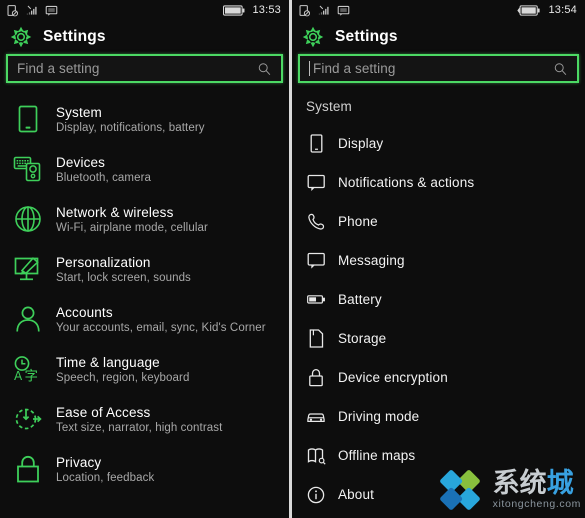 This screenshot has height=518, width=585. I want to click on battery-charging-icon, so click(529, 10).